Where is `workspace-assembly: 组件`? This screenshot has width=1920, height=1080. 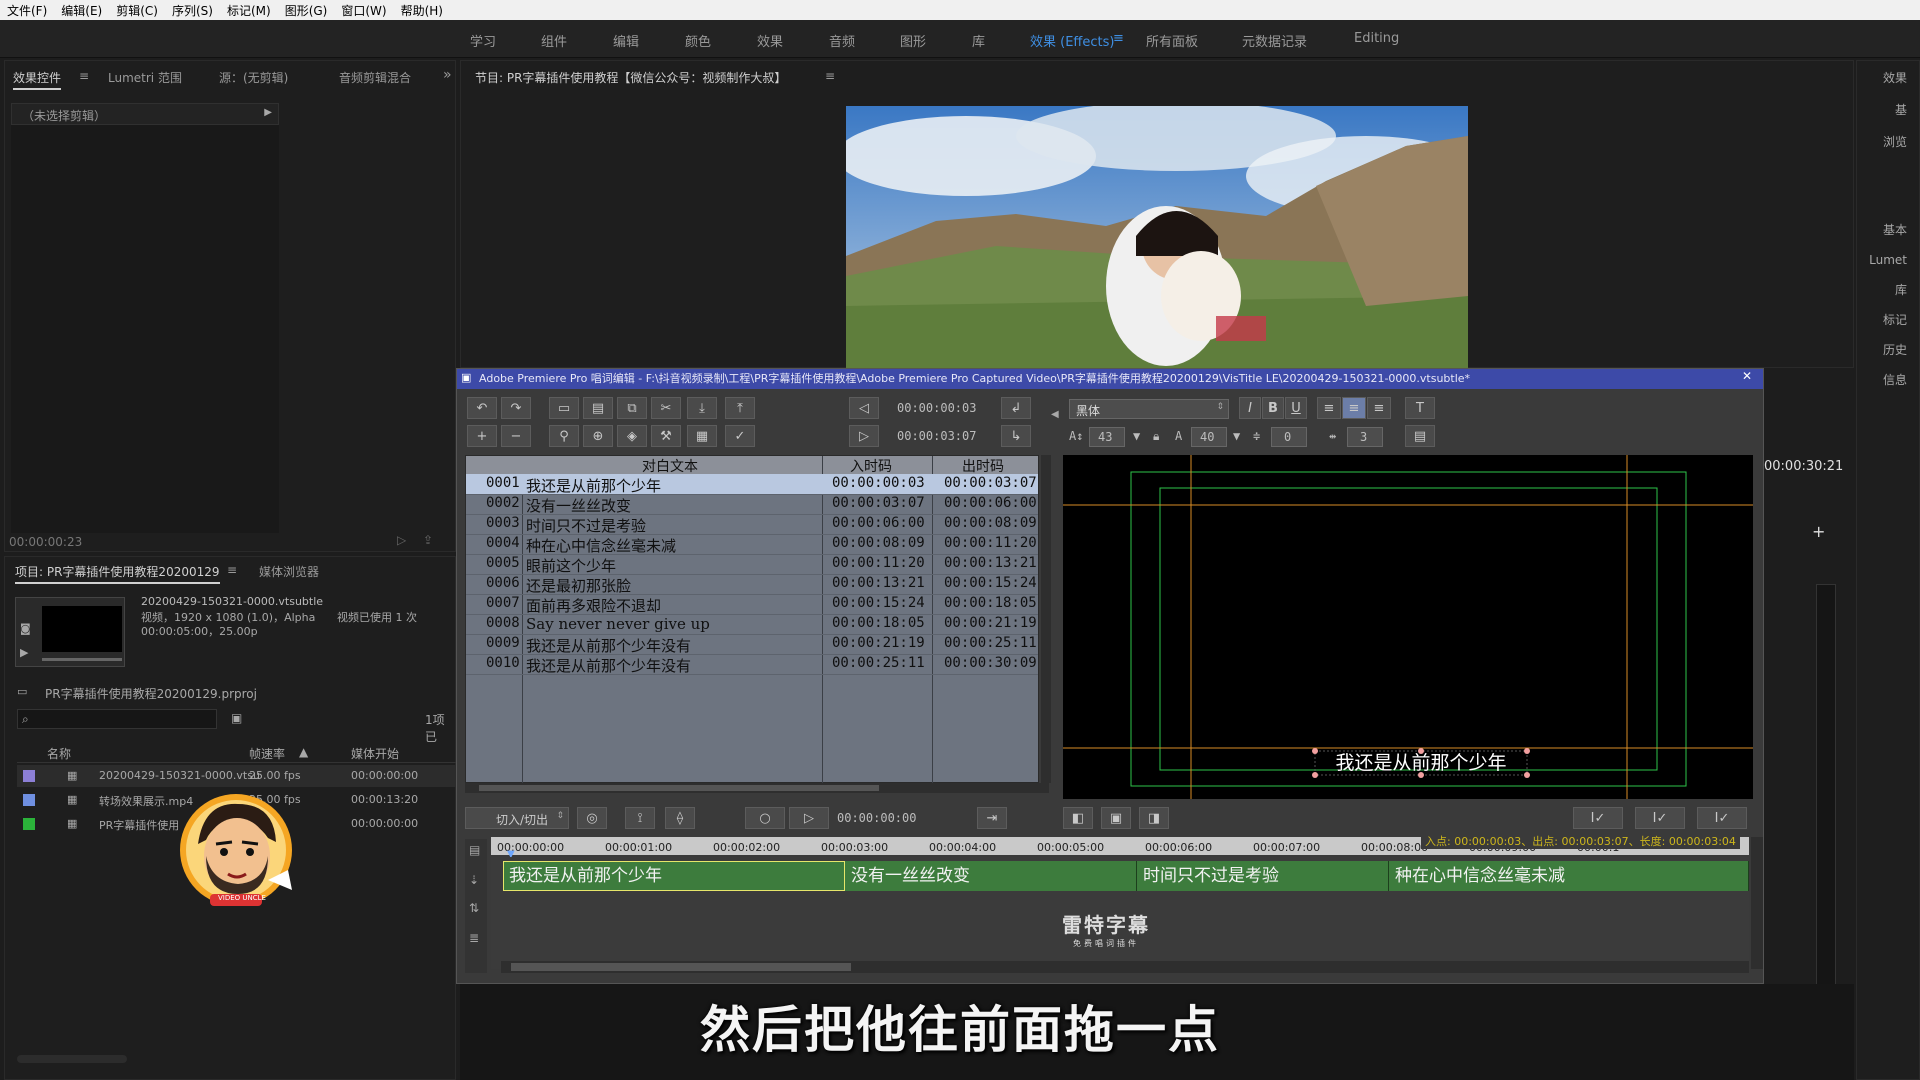
workspace-assembly: 组件 is located at coordinates (554, 40).